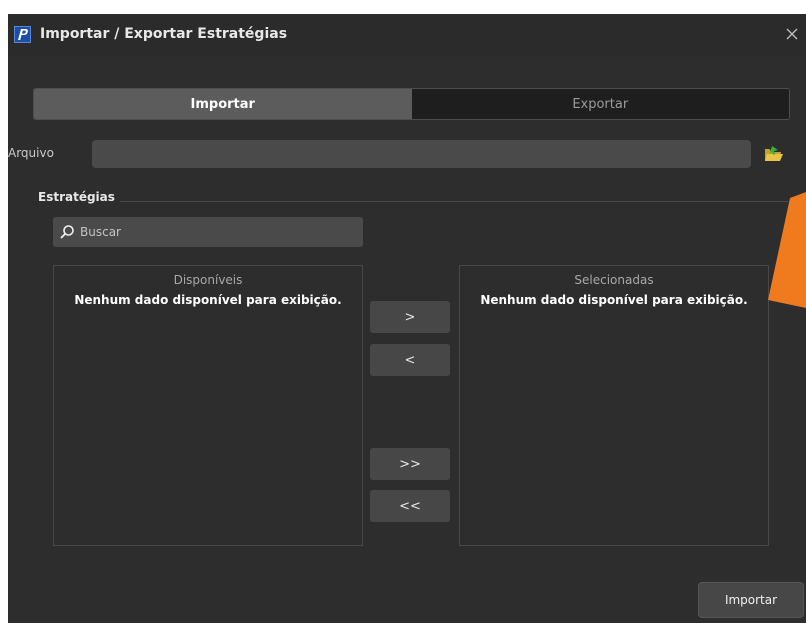 This screenshot has width=806, height=623. Describe the element at coordinates (421, 154) in the screenshot. I see `file-path-input` at that location.